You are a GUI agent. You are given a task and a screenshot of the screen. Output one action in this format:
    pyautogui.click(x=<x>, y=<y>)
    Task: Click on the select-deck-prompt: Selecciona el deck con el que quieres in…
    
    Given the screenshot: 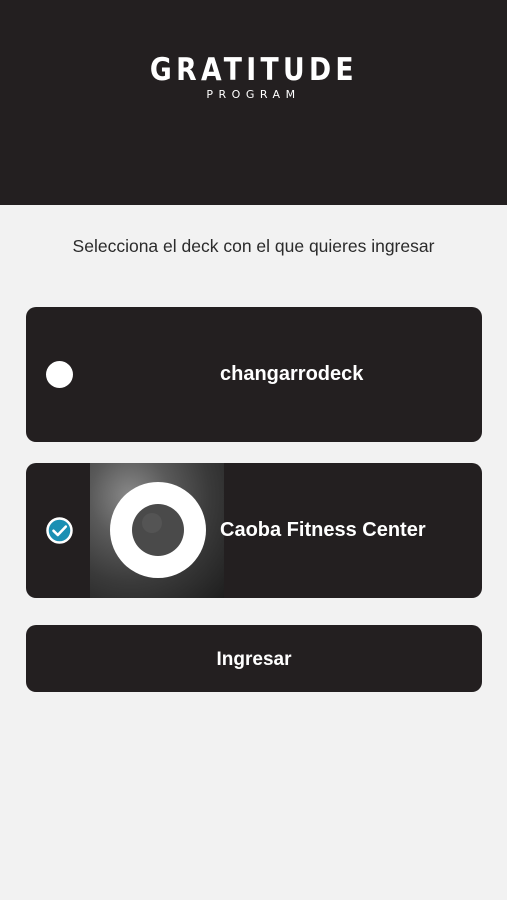 What is the action you would take?
    pyautogui.click(x=253, y=246)
    